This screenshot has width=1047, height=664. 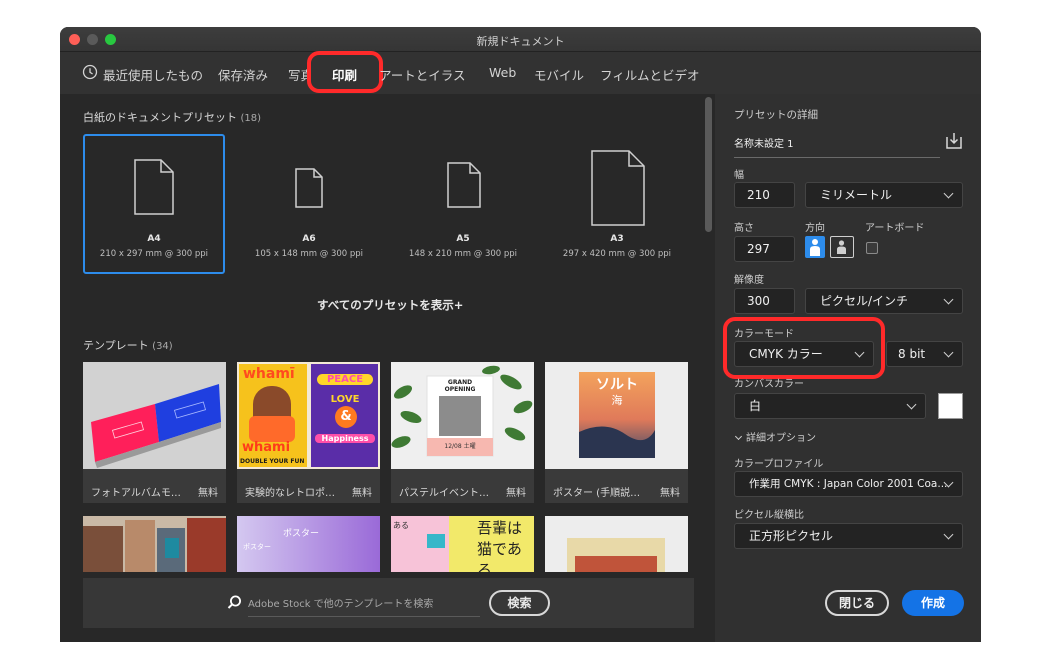 I want to click on retro-poster-right: PEACE LOVE & Happiness, so click(x=344, y=415).